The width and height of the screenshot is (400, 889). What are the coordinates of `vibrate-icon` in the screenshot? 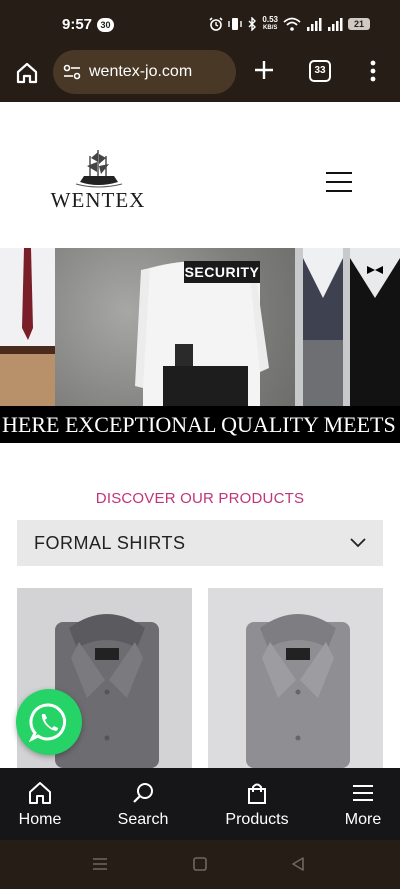 It's located at (235, 24).